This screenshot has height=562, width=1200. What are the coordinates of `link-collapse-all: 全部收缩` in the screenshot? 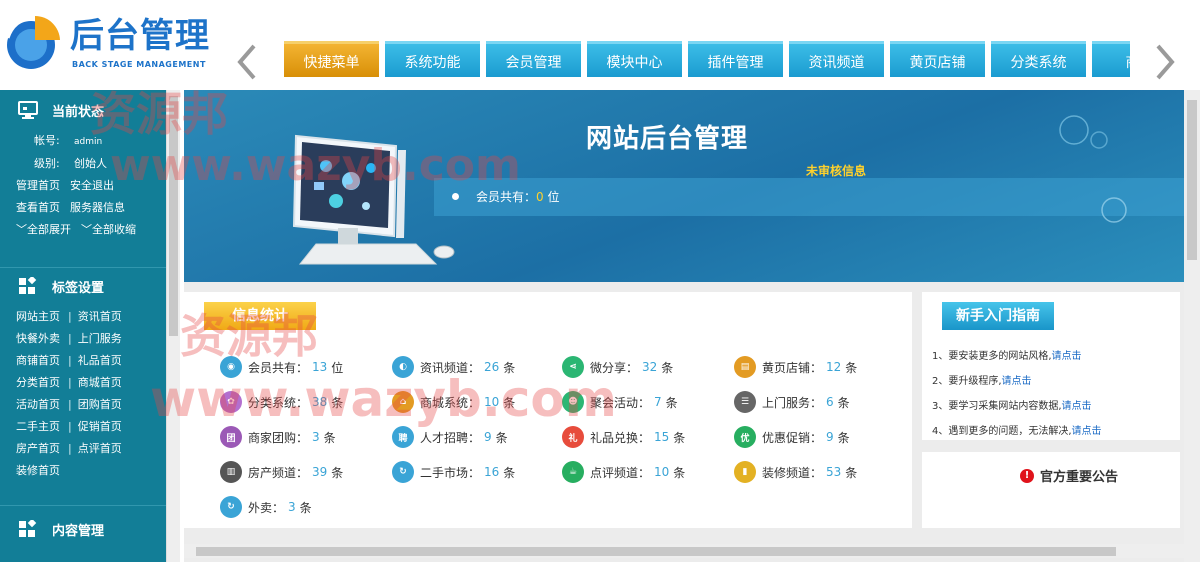 It's located at (114, 229).